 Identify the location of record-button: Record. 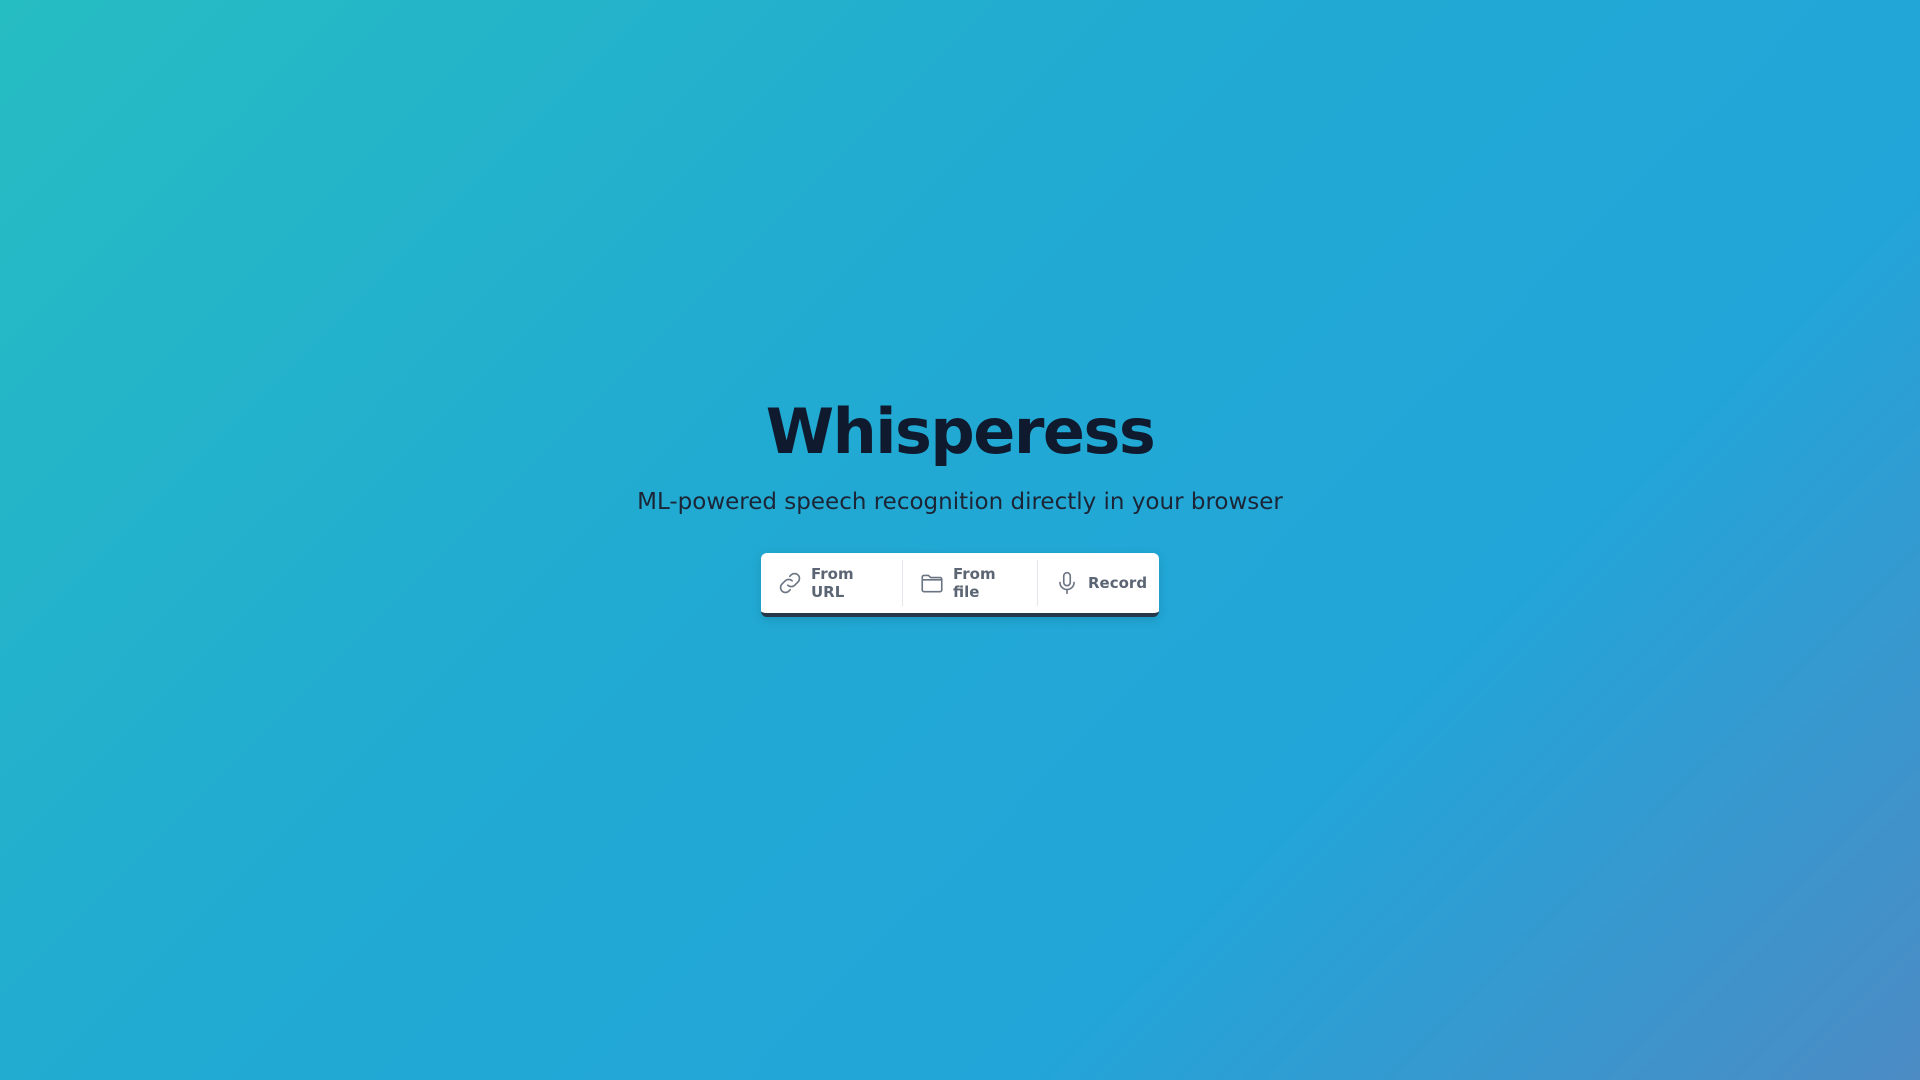
(1098, 583).